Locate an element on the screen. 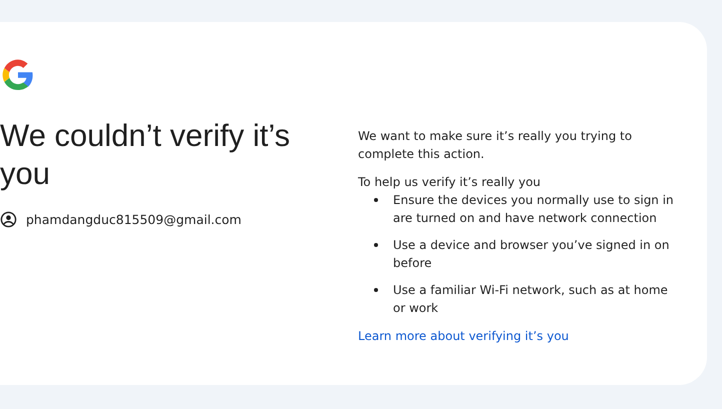  intro-text: We want to make sure it’s really you trying to complete this action. is located at coordinates (495, 145).